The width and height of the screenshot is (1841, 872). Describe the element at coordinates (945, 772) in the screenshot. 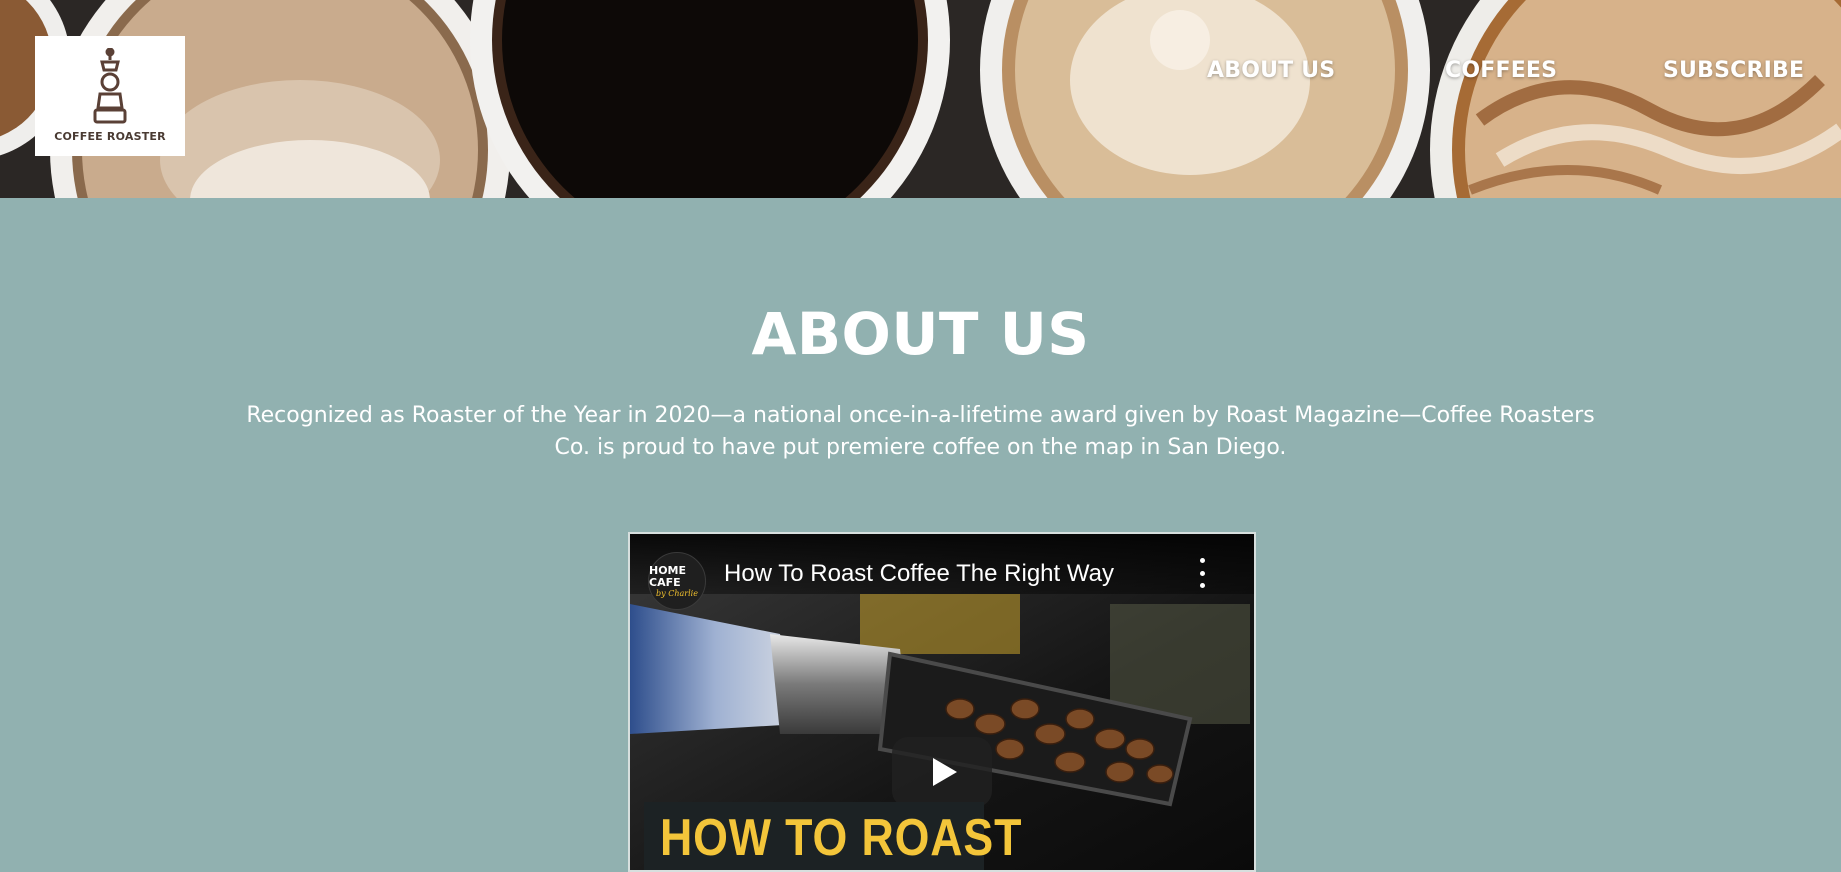

I see `play-icon` at that location.